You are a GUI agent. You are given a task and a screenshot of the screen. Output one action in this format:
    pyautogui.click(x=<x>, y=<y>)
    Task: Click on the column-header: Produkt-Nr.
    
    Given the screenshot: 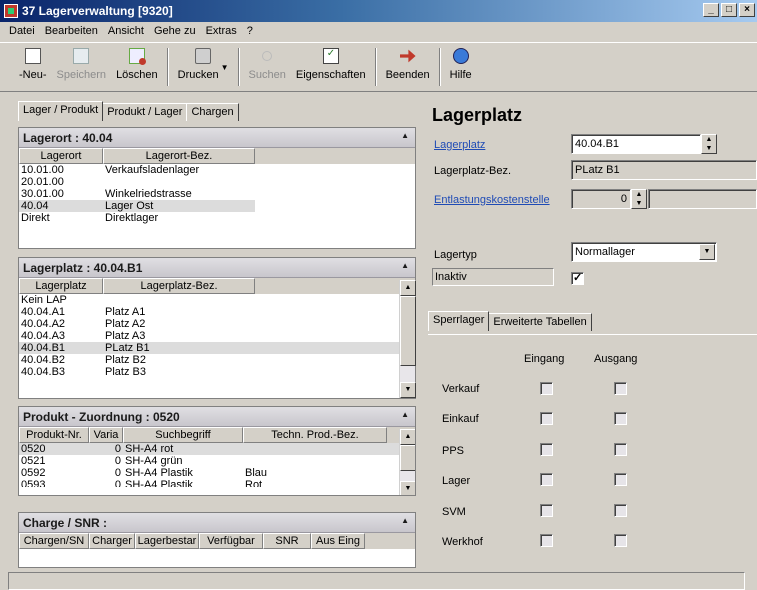 What is the action you would take?
    pyautogui.click(x=54, y=435)
    